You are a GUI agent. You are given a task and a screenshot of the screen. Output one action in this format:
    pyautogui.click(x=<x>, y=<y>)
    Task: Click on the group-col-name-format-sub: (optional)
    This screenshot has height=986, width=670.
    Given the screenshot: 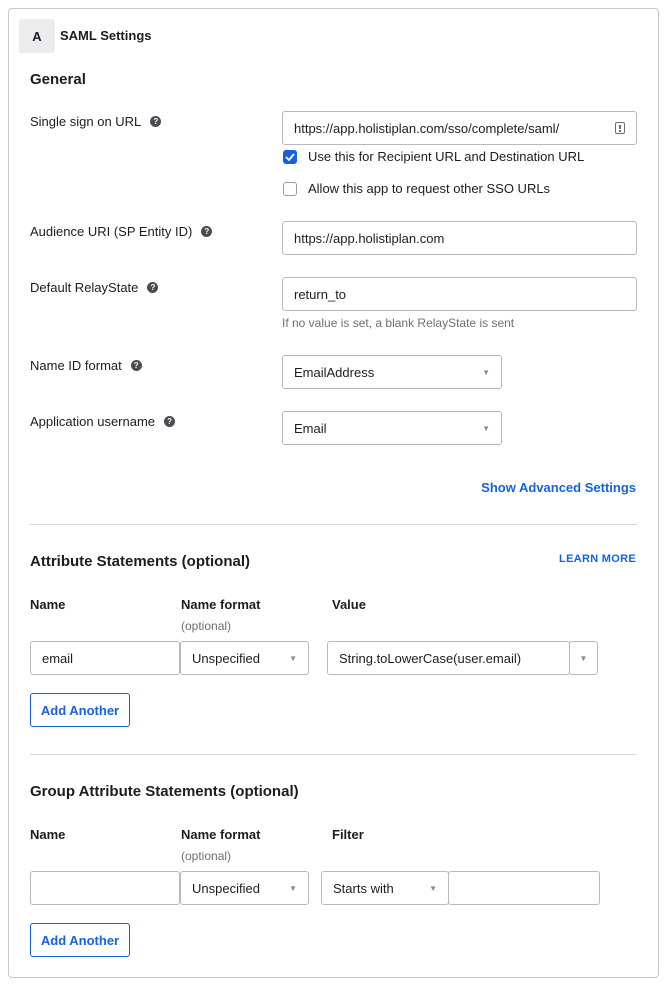 What is the action you would take?
    pyautogui.click(x=206, y=856)
    